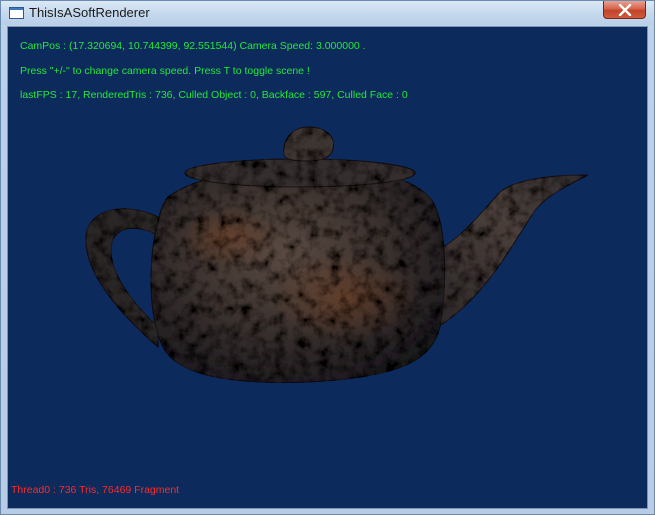 This screenshot has height=515, width=655. I want to click on thread-stats-text: Thread0 : 736 Tris, 76469 Fragment, so click(95, 490).